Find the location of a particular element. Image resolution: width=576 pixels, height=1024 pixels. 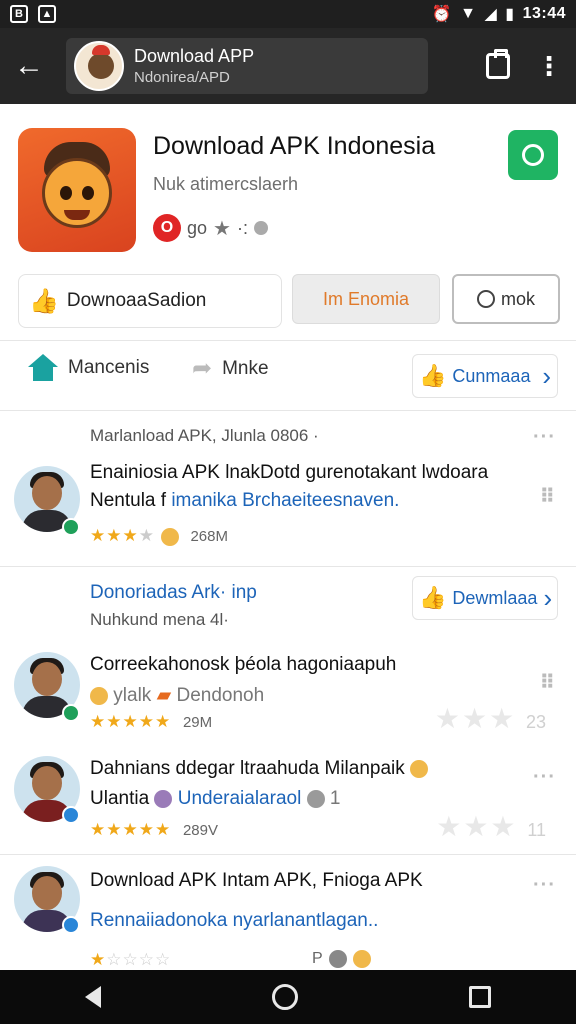

post-link: imanika Brchaeiteesnaven. is located at coordinates (285, 500).